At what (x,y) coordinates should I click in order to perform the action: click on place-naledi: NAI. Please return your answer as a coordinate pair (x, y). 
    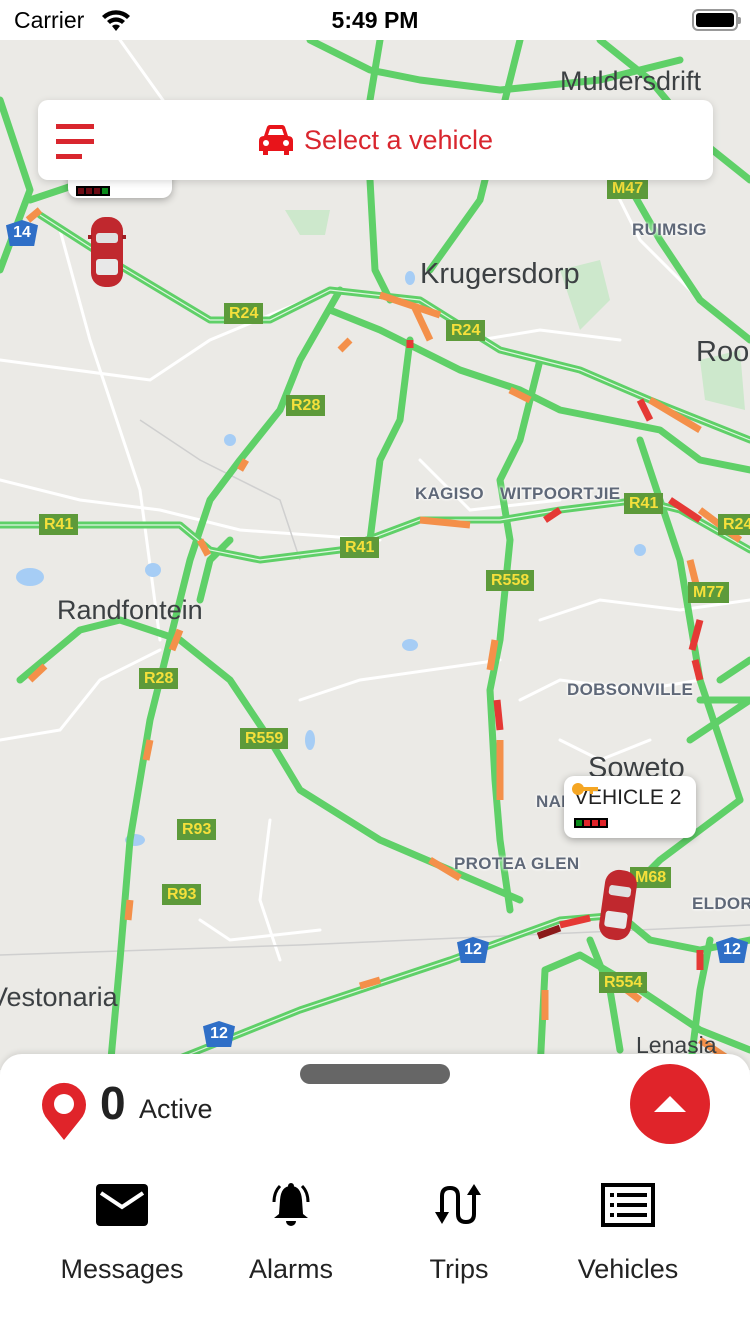
    Looking at the image, I should click on (551, 801).